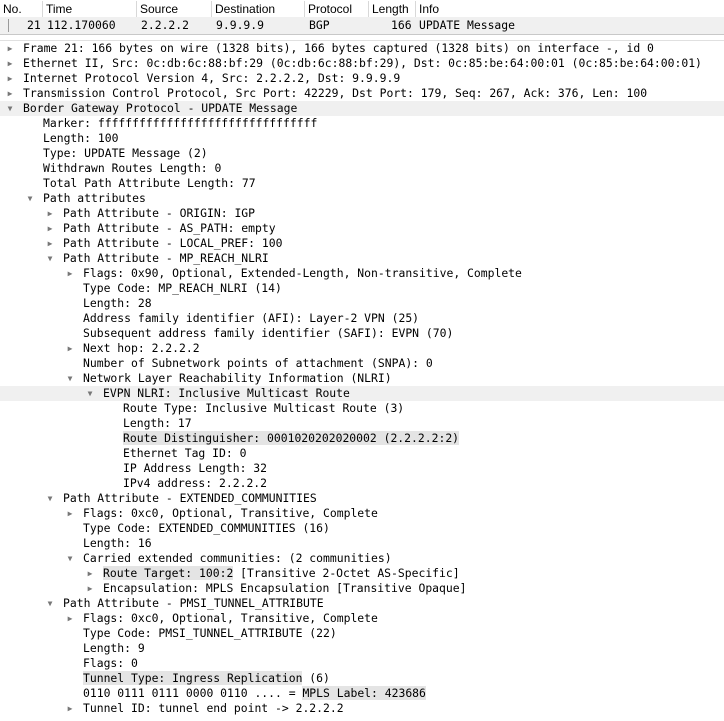 The image size is (724, 721). What do you see at coordinates (81, 25) in the screenshot?
I see `packet-time: 112.170060` at bounding box center [81, 25].